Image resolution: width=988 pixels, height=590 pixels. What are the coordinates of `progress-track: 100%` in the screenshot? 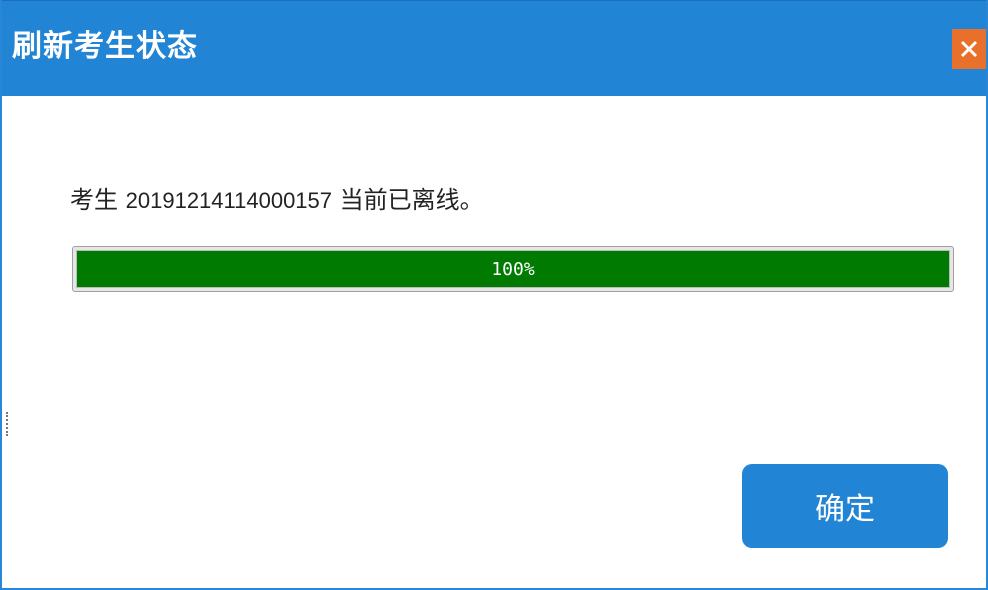 It's located at (513, 269).